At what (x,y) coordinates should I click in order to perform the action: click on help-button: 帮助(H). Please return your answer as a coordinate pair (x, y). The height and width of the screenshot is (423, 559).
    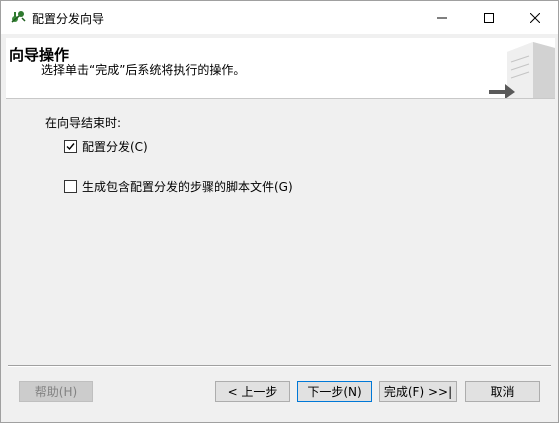
    Looking at the image, I should click on (56, 391).